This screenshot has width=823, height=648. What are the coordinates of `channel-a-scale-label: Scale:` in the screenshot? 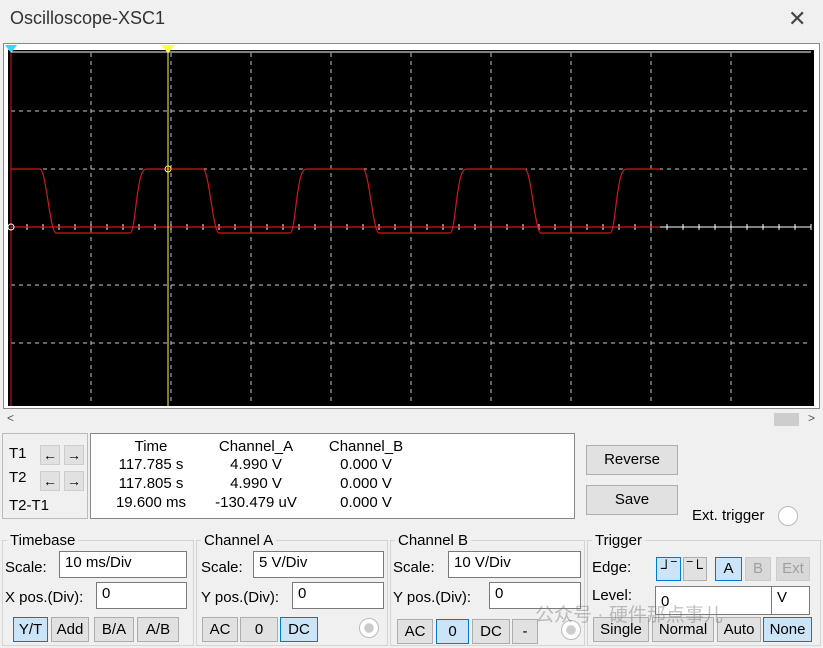 It's located at (222, 567).